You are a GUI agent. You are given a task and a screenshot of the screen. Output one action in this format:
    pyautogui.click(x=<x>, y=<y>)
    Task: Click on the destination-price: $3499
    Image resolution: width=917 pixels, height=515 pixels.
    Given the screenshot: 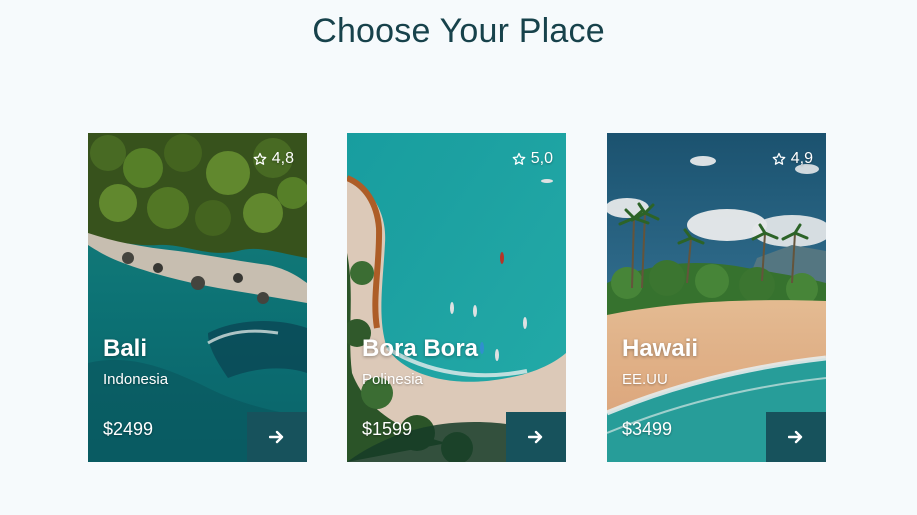 What is the action you would take?
    pyautogui.click(x=647, y=429)
    